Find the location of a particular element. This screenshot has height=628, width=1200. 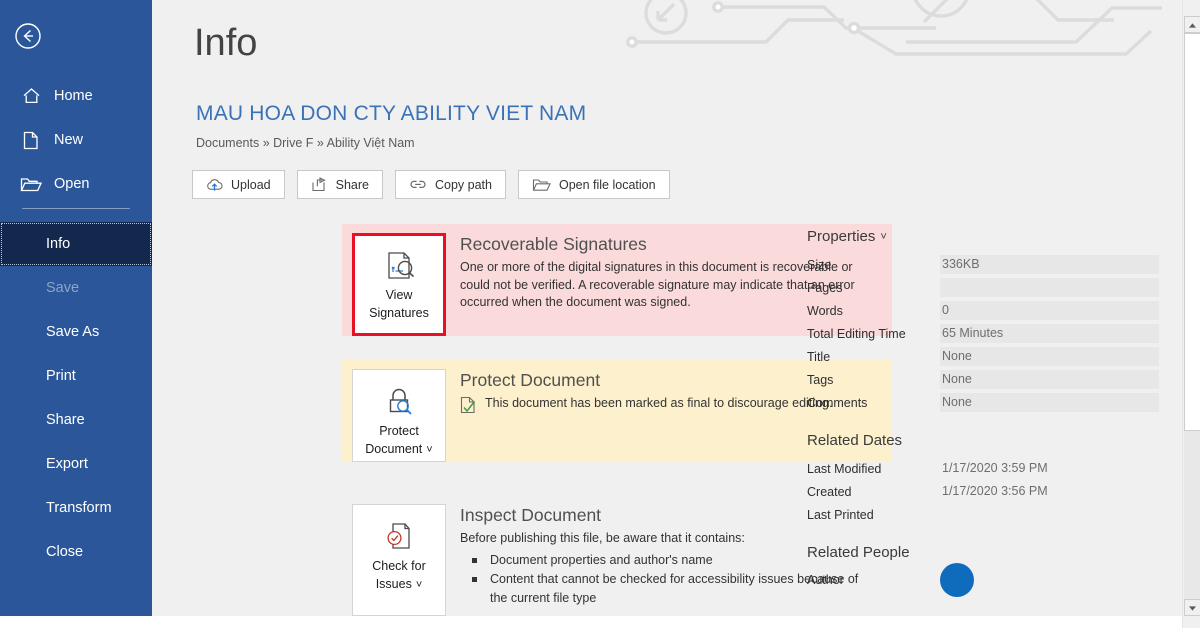

property-key: Total Editing Time is located at coordinates (856, 333).